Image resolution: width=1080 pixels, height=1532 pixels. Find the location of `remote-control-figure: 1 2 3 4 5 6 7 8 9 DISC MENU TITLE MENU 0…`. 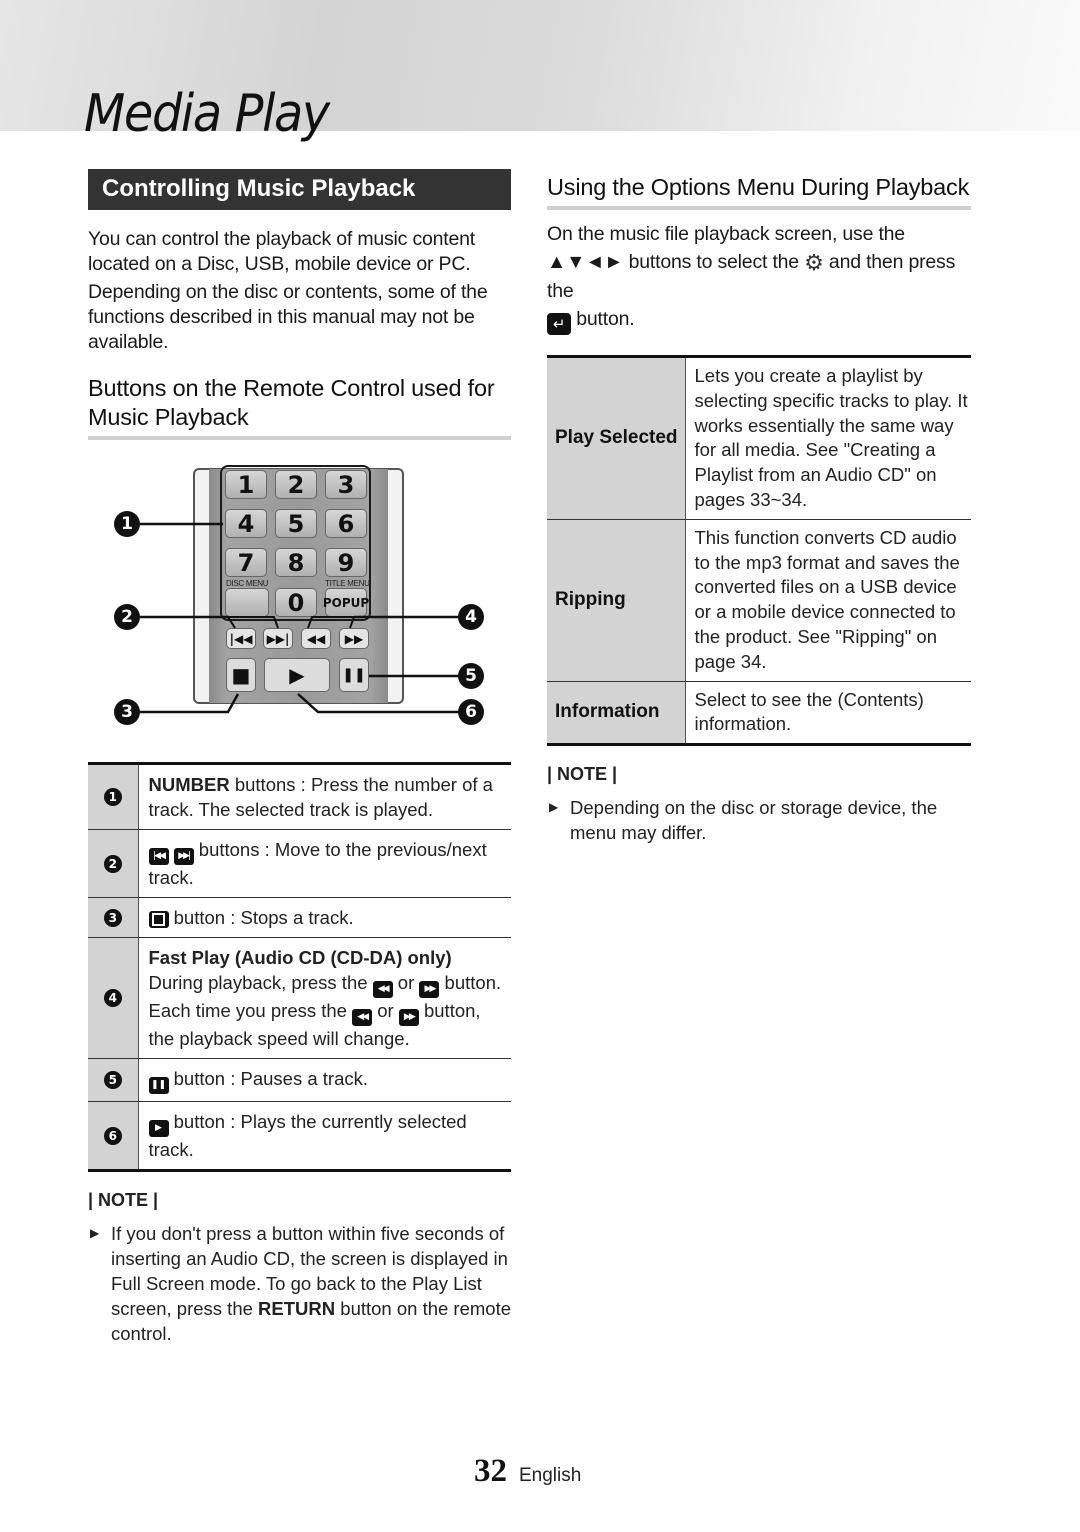

remote-control-figure: 1 2 3 4 5 6 7 8 9 DISC MENU TITLE MENU 0… is located at coordinates (299, 607).